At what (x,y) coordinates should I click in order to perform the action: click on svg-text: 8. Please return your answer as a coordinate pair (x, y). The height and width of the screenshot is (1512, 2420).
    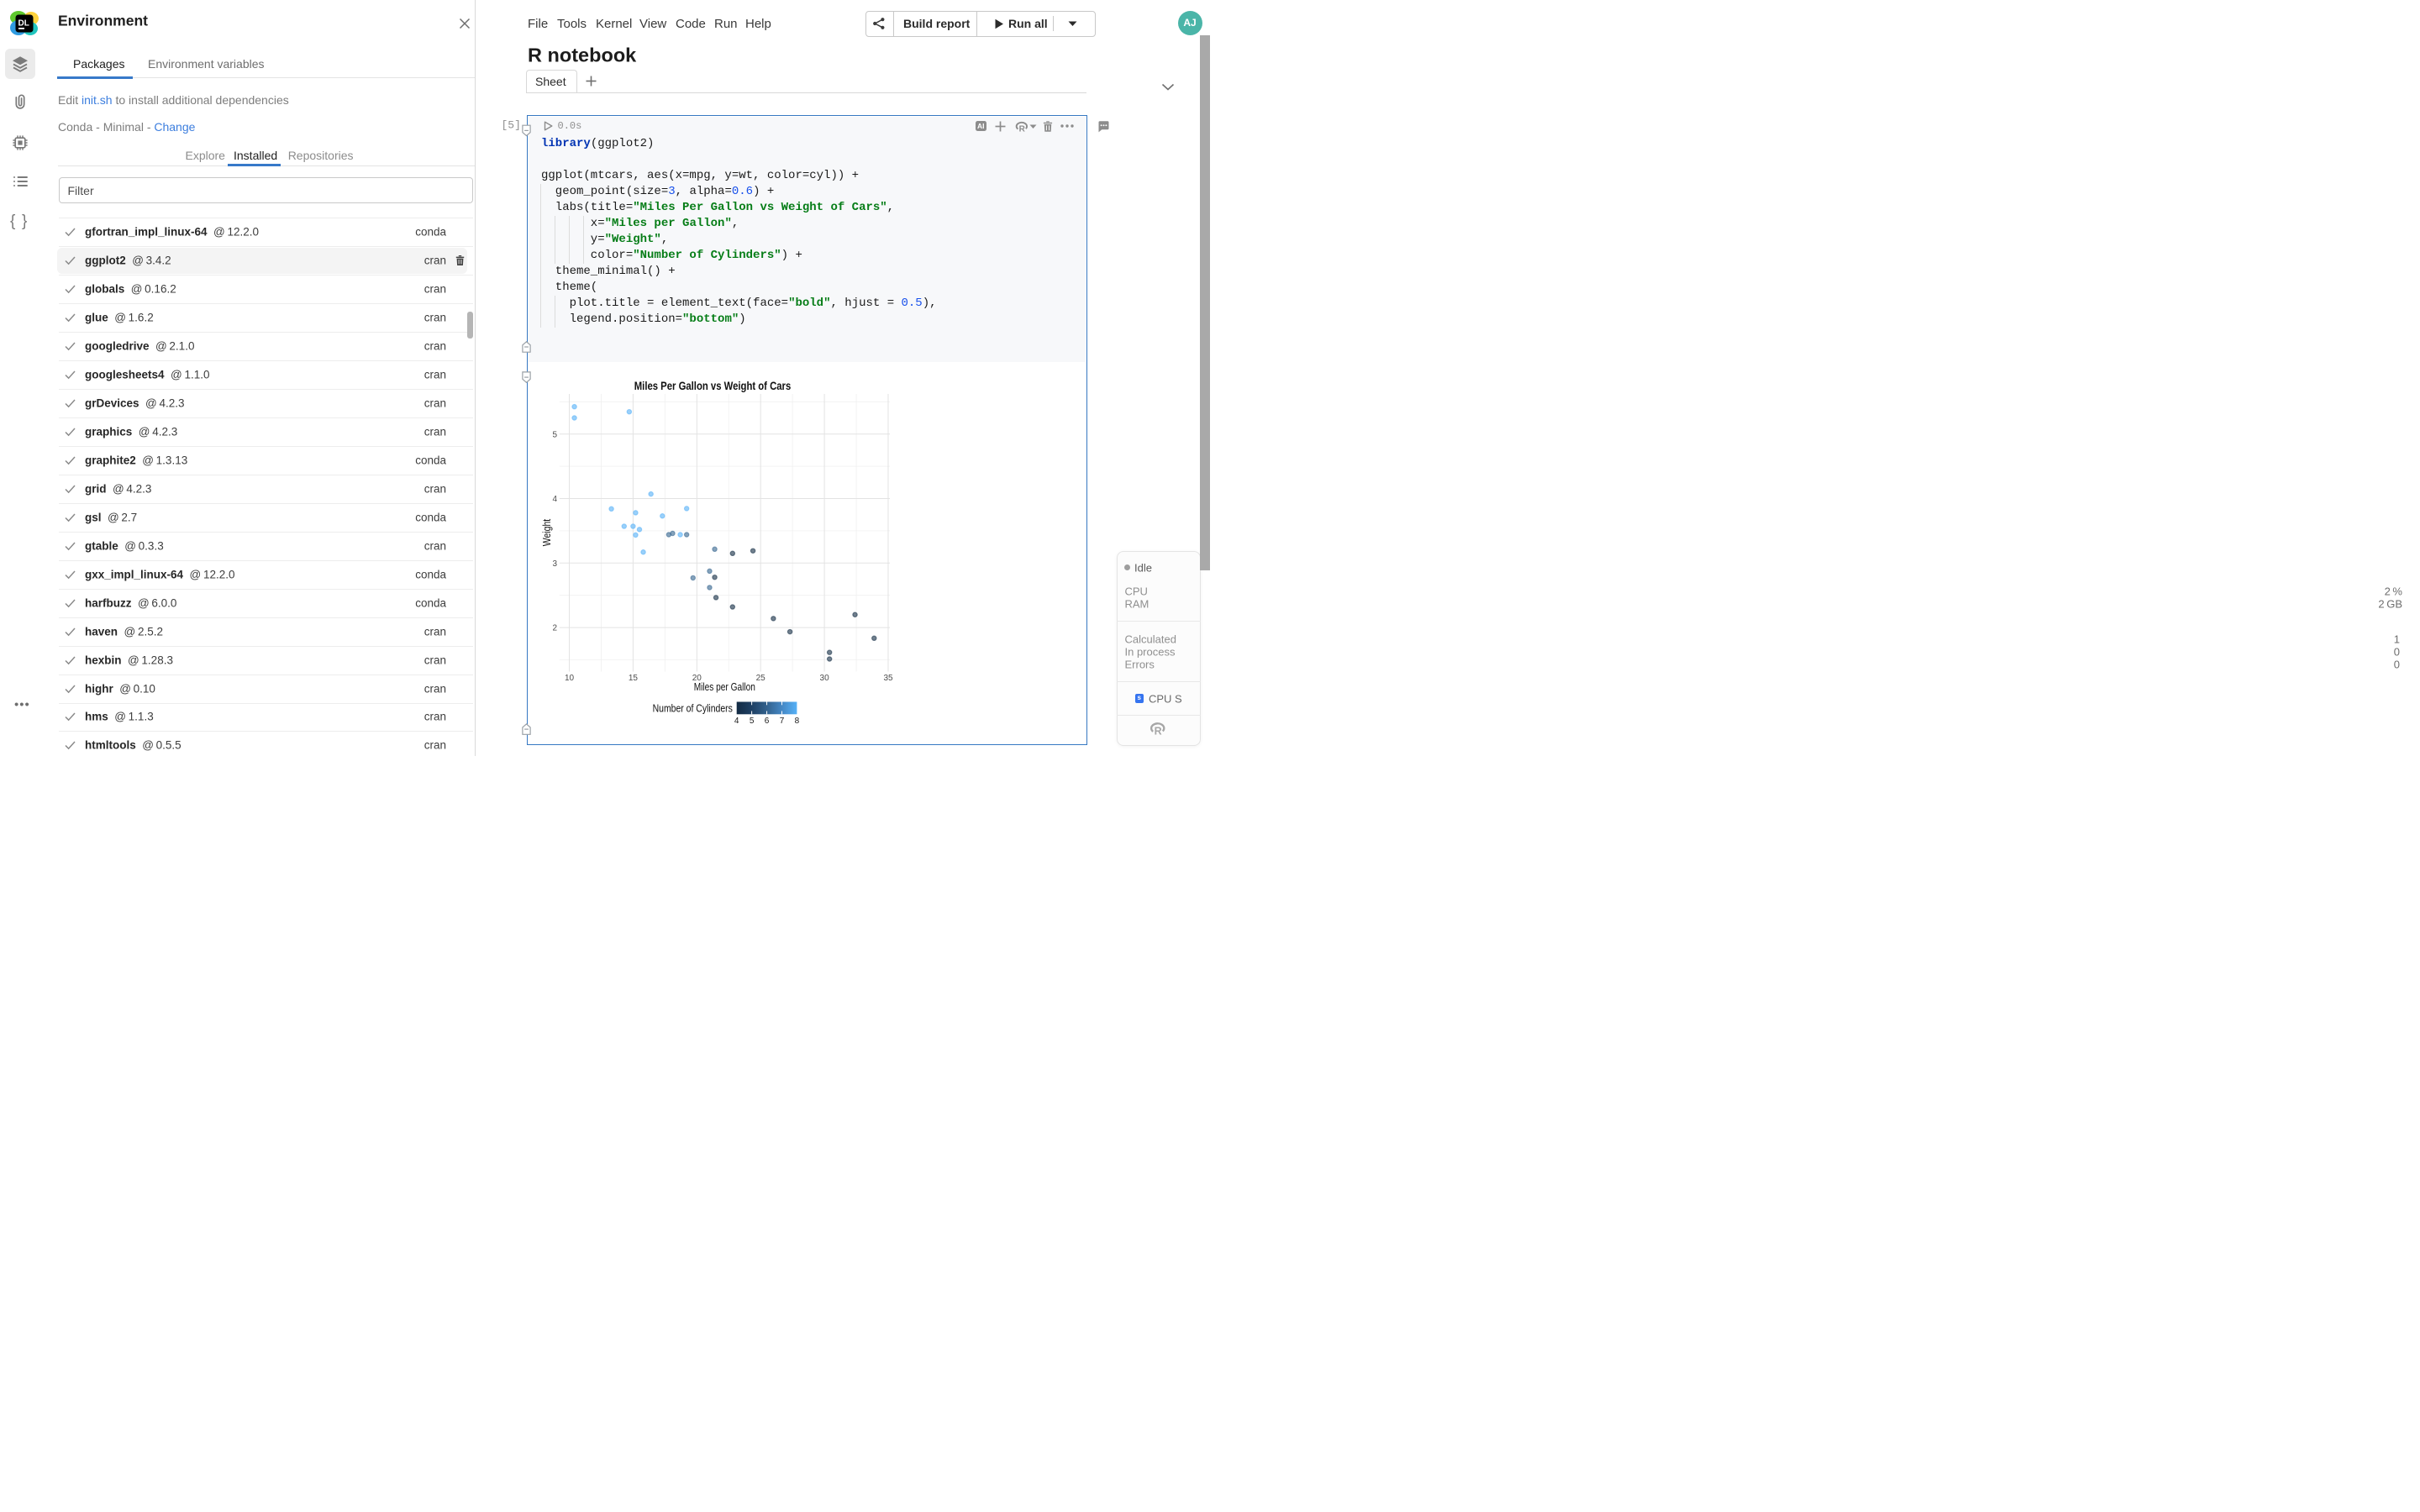
    Looking at the image, I should click on (797, 721).